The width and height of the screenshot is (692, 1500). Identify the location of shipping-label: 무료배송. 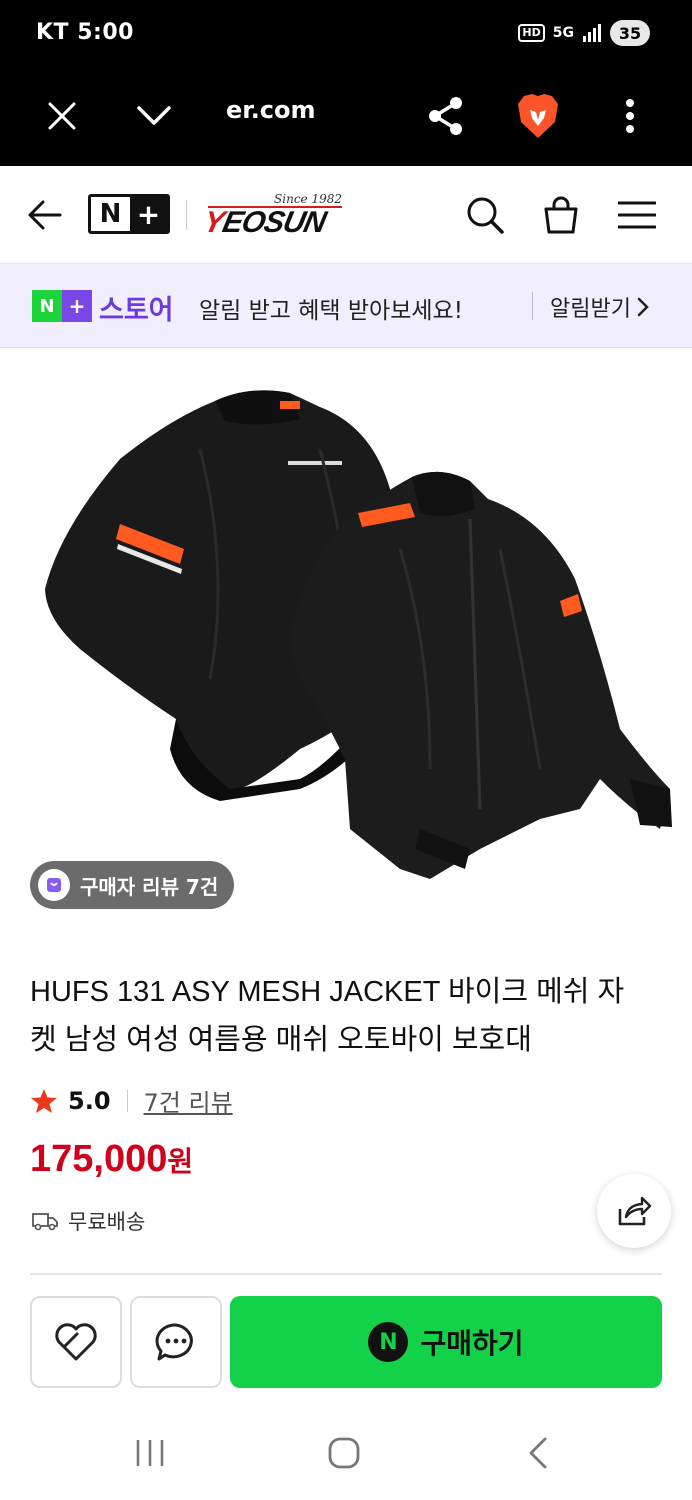
(107, 1222).